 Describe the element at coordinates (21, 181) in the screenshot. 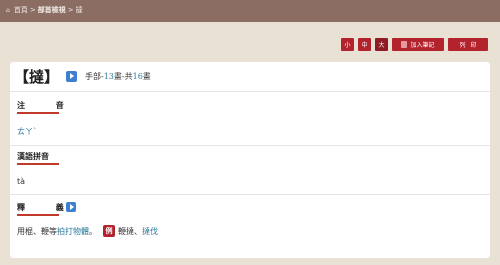

I see `pinyin-value: tà` at that location.